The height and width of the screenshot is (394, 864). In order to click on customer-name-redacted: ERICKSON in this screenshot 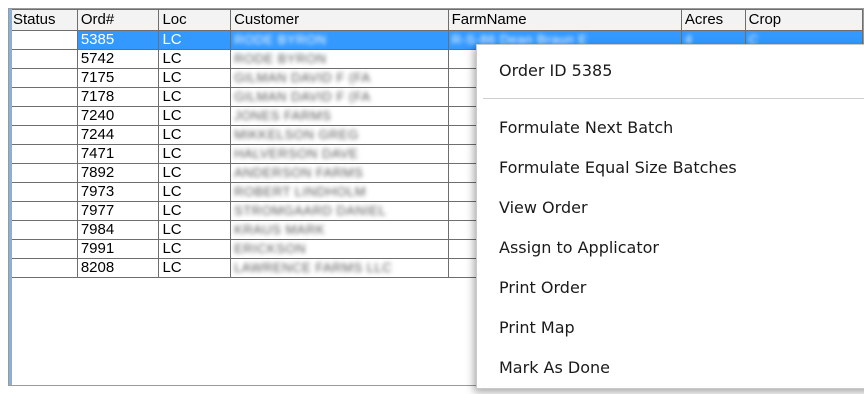, I will do `click(270, 248)`.